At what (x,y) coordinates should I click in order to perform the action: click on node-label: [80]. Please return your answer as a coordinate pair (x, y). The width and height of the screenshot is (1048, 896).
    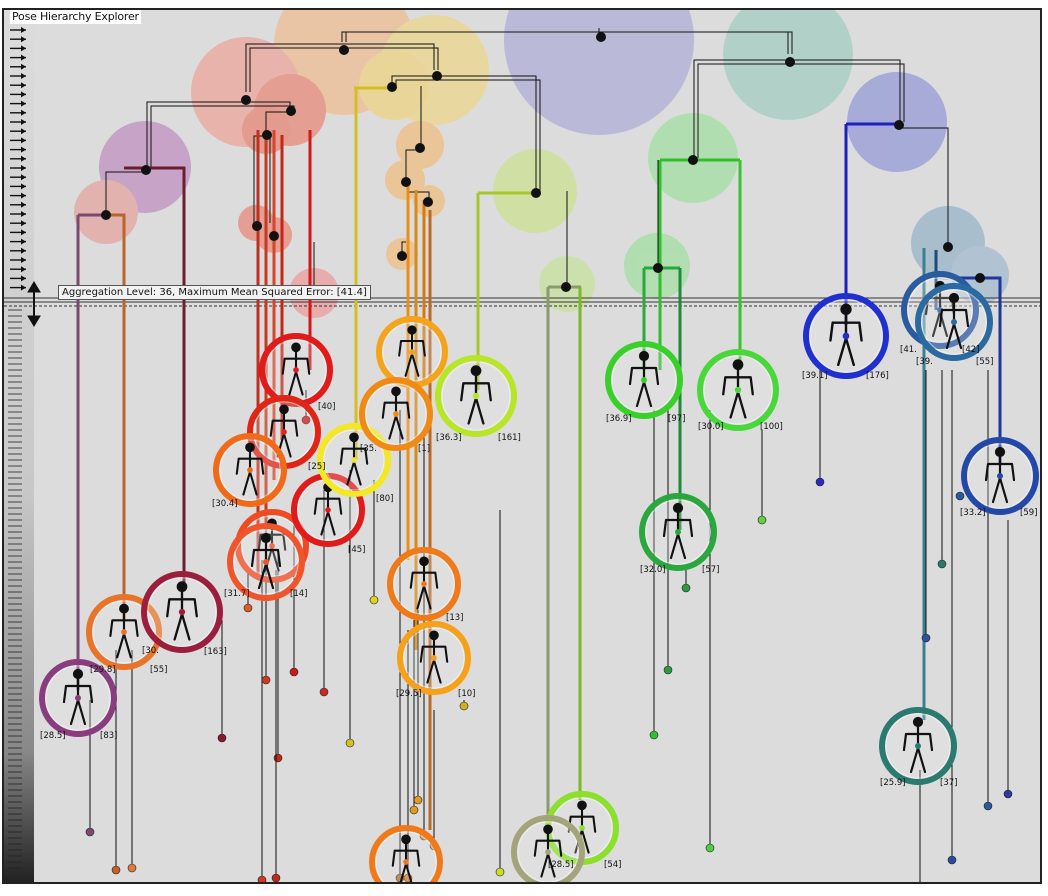
    Looking at the image, I should click on (384, 499).